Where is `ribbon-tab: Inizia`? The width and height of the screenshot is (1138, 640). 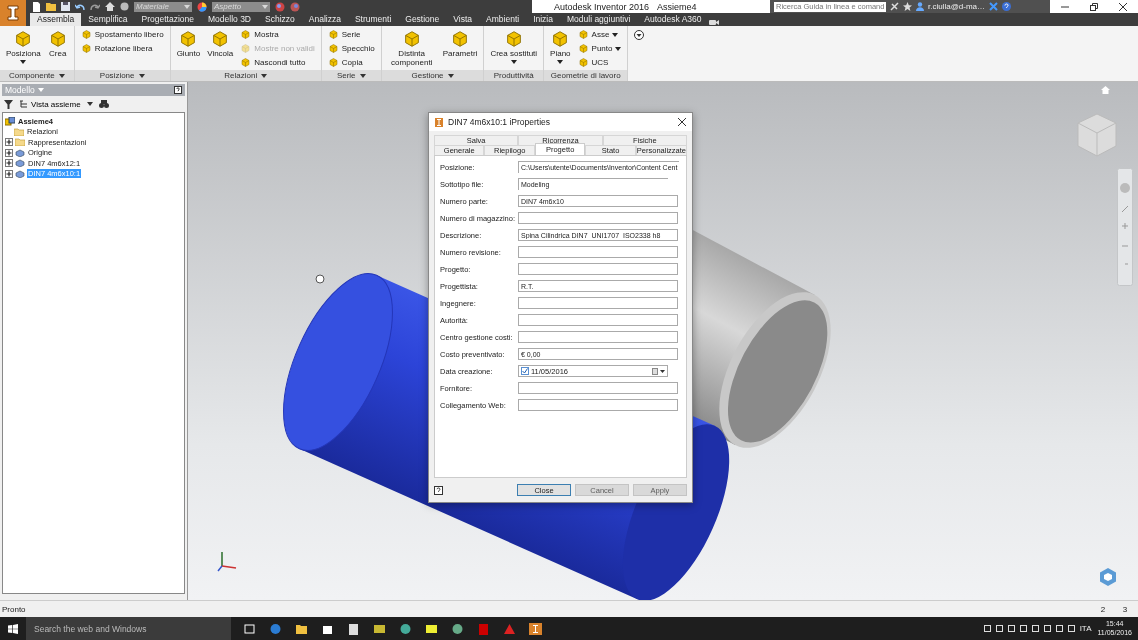 ribbon-tab: Inizia is located at coordinates (543, 19).